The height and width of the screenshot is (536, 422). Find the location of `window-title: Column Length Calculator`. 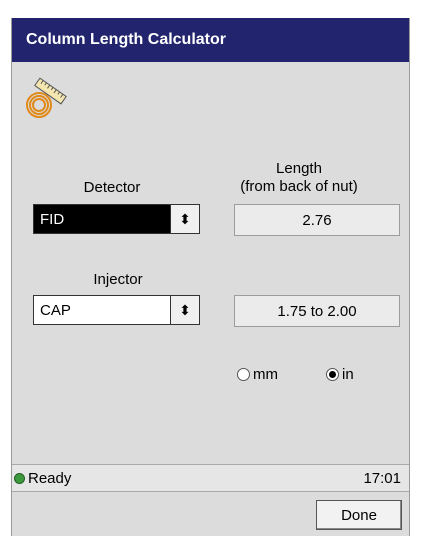

window-title: Column Length Calculator is located at coordinates (126, 39).